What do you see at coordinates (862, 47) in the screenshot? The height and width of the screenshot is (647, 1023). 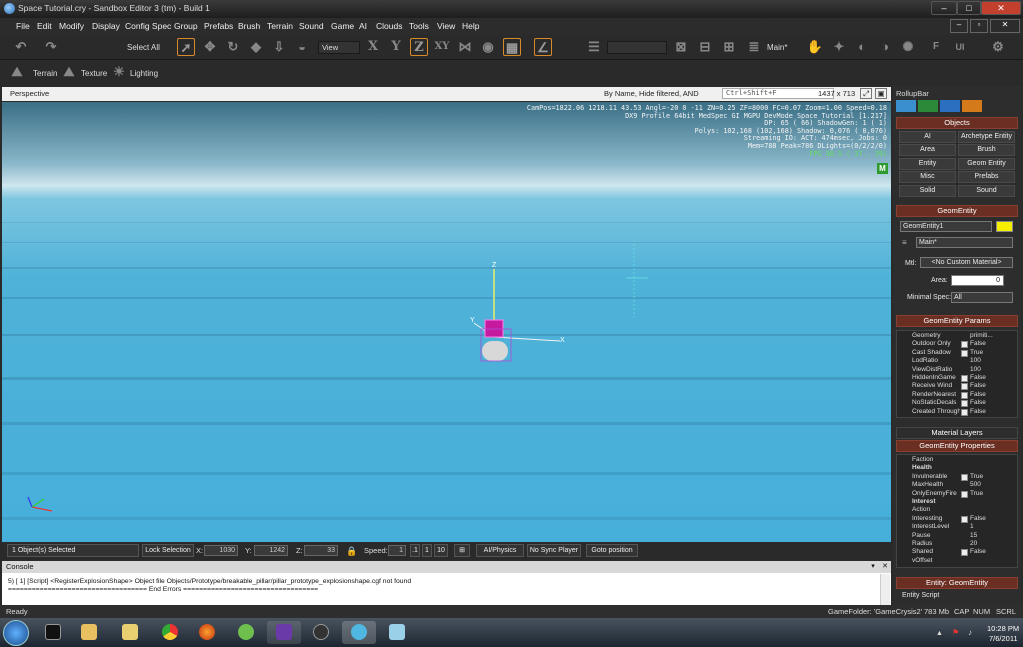 I see `camera-icon: ◐` at bounding box center [862, 47].